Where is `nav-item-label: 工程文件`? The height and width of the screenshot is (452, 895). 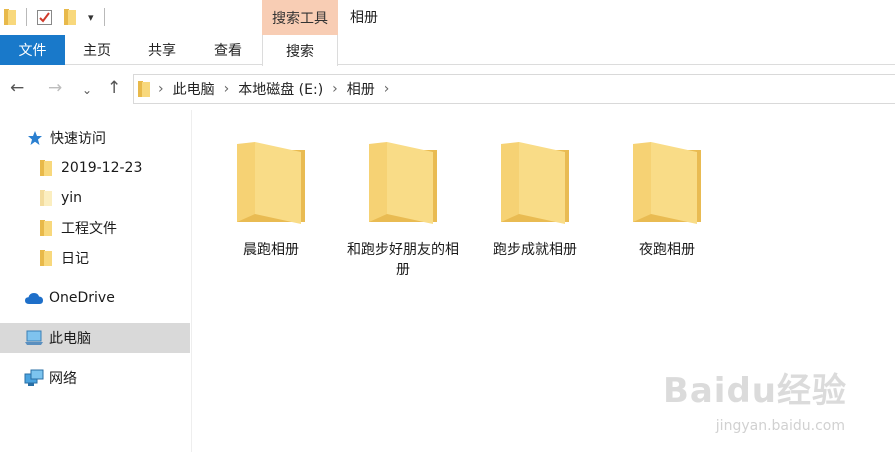
nav-item-label: 工程文件 is located at coordinates (89, 229).